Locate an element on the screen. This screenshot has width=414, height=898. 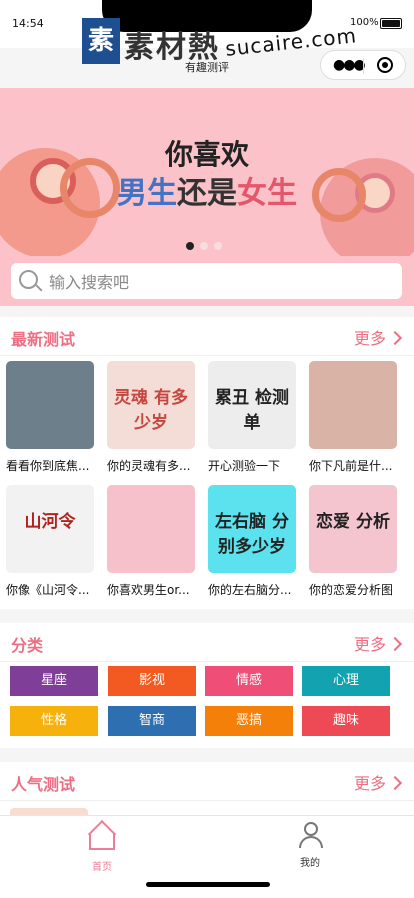
battery-fill is located at coordinates (391, 23).